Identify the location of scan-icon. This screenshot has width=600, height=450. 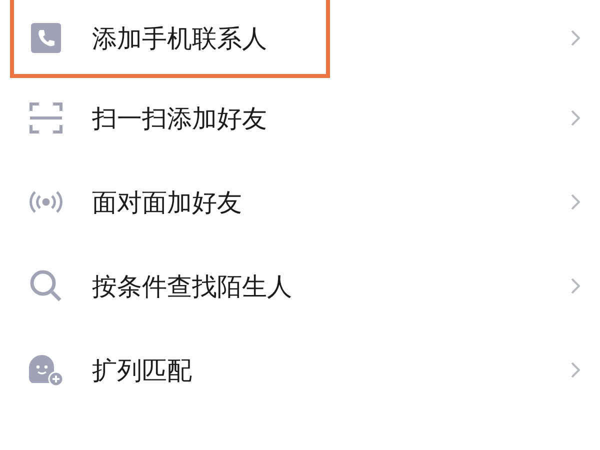
(46, 118).